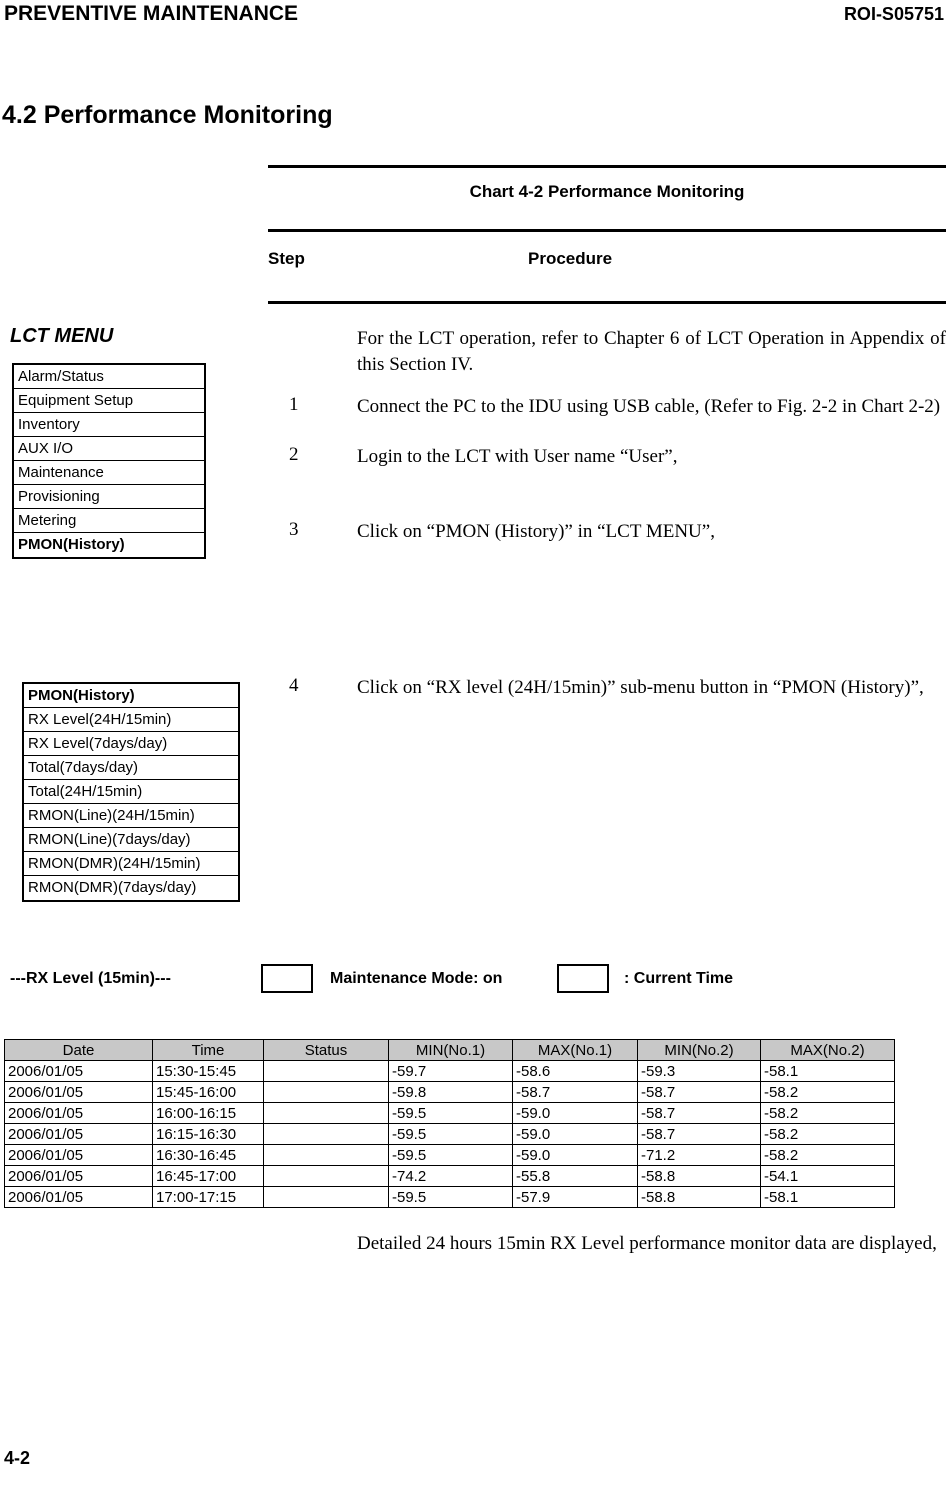 This screenshot has height=1493, width=946. Describe the element at coordinates (679, 978) in the screenshot. I see `current-time-label: : Current Time` at that location.